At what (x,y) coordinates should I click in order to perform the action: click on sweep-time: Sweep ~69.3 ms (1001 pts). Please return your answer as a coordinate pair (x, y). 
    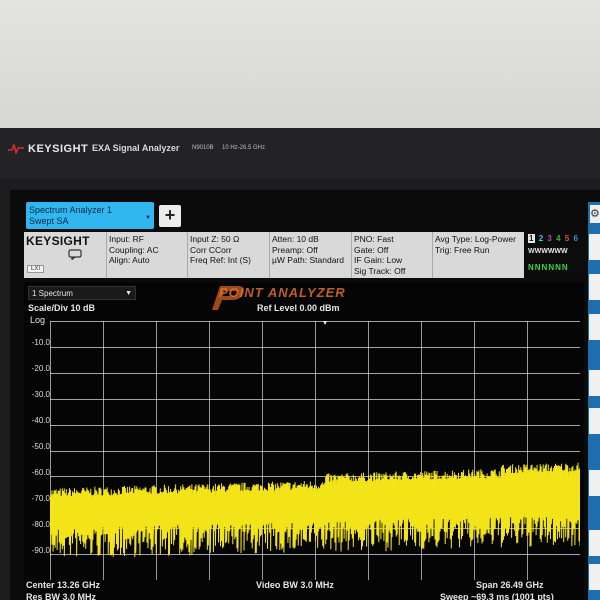
    Looking at the image, I should click on (497, 596).